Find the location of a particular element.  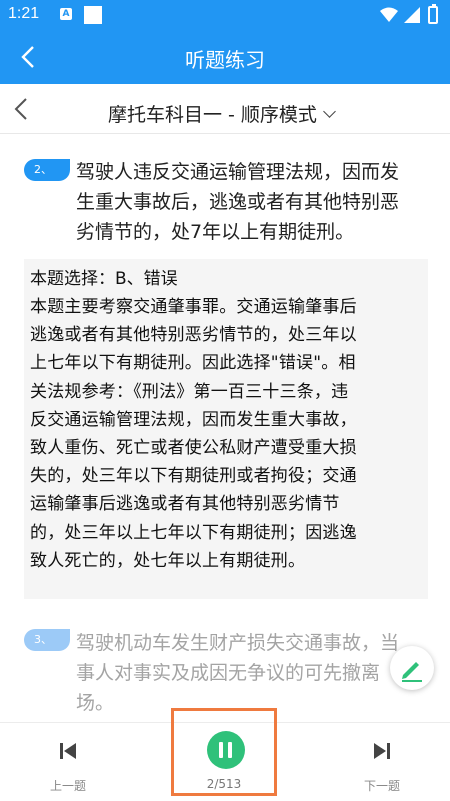

explanation-line: 关法规参考：《刑法》第一百三十三条，违 is located at coordinates (189, 391).